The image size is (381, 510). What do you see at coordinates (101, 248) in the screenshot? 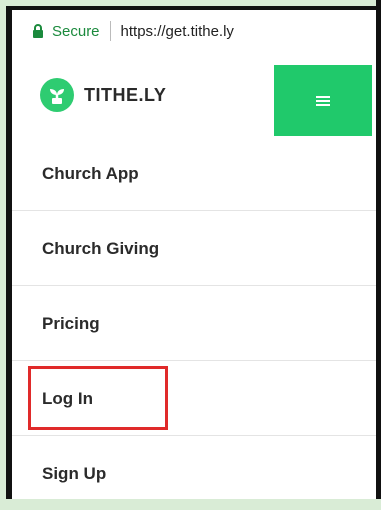
I see `nav-item-label: Church Giving` at bounding box center [101, 248].